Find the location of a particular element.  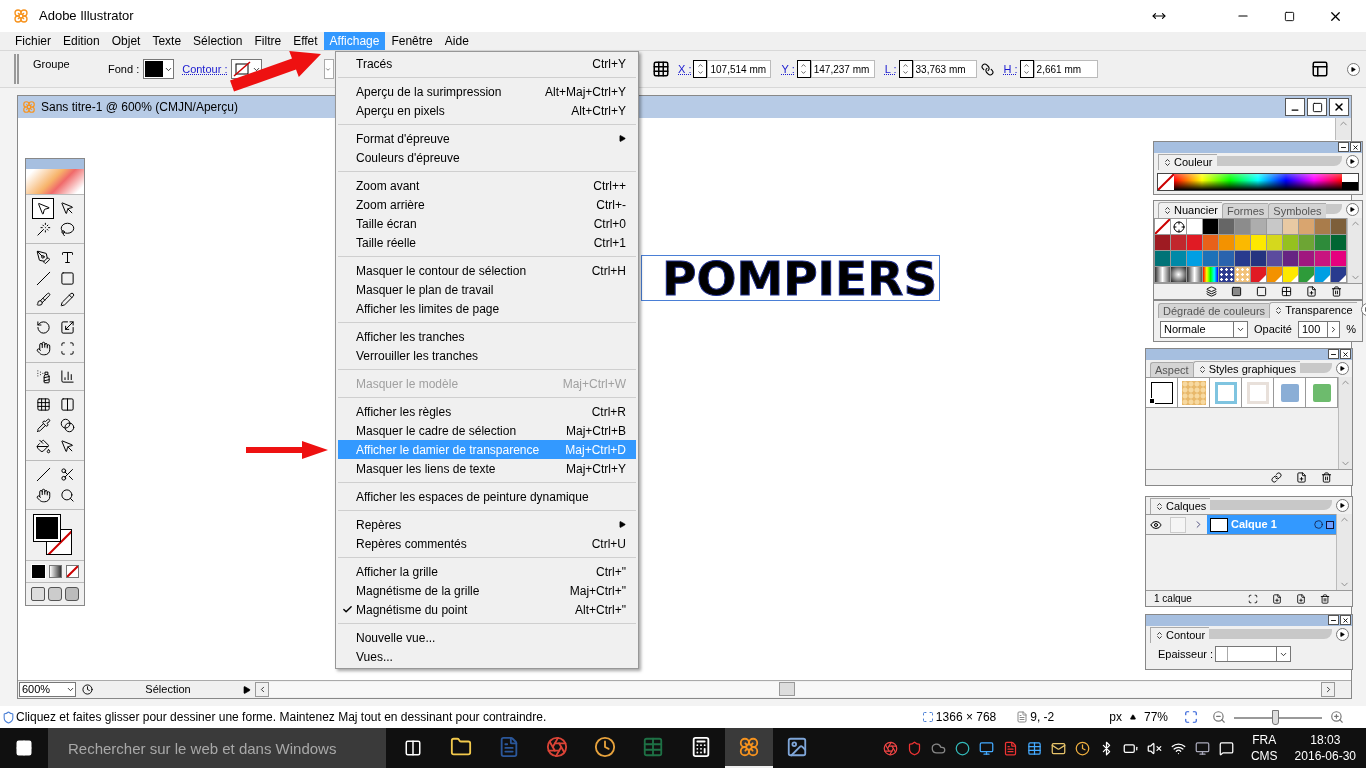

menu-bar-item: Fichier is located at coordinates (33, 41).